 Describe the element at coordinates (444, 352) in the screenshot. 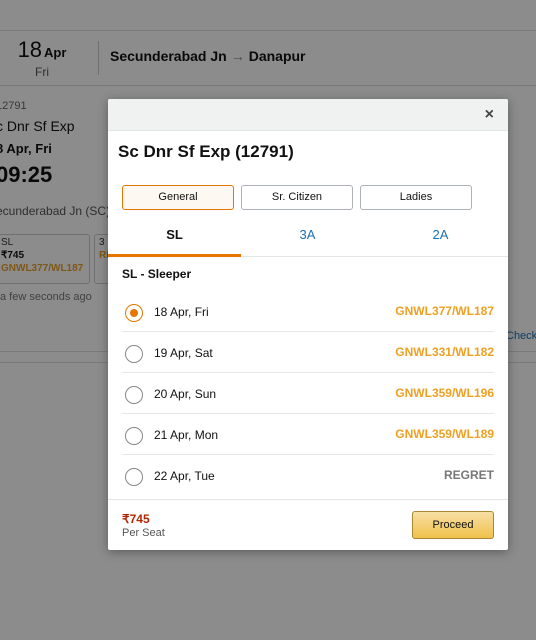

I see `availability-status: GNWL331/WL182` at that location.